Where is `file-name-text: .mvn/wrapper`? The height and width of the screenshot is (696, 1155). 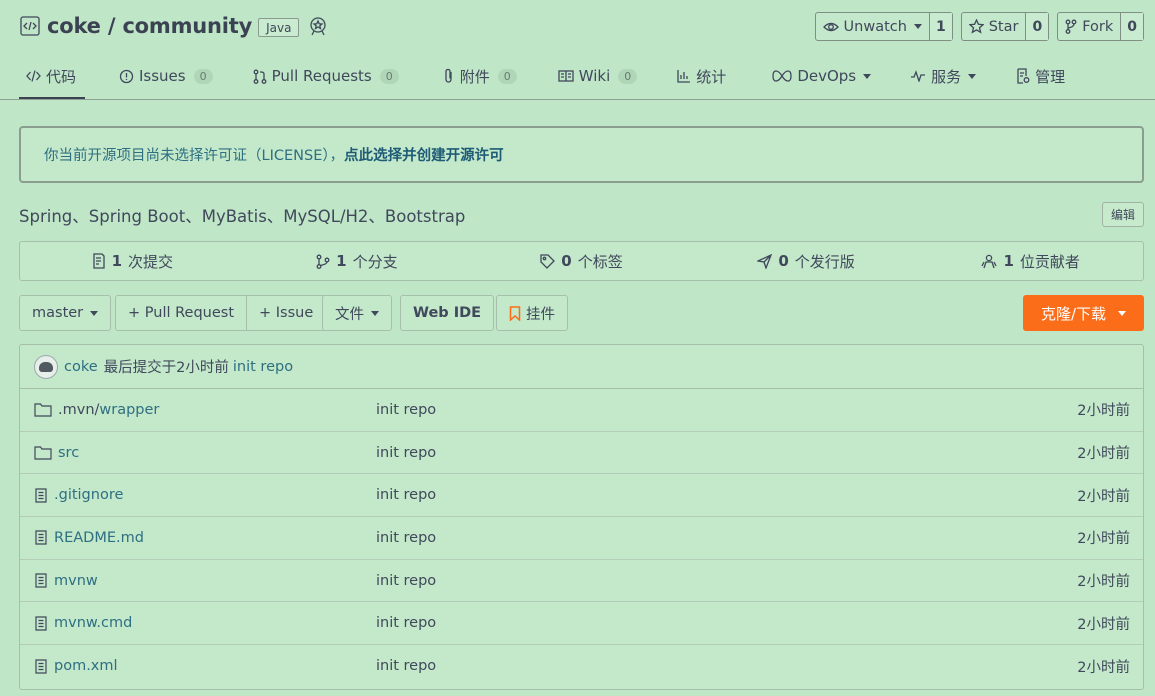 file-name-text: .mvn/wrapper is located at coordinates (108, 410).